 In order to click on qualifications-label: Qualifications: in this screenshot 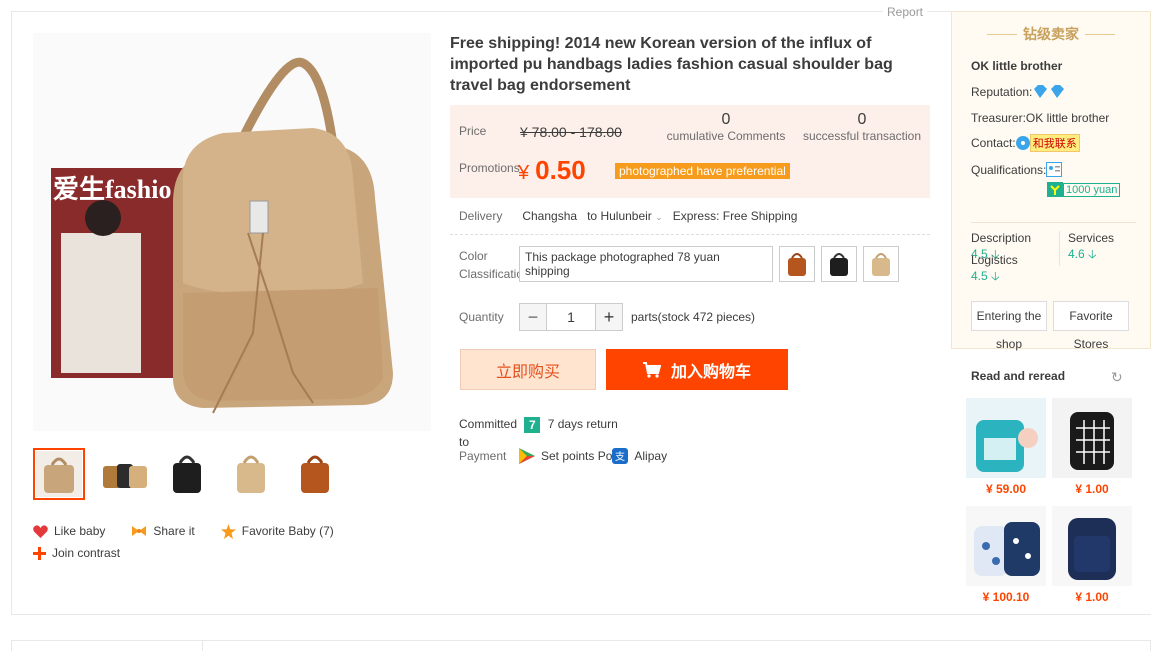, I will do `click(1009, 169)`.